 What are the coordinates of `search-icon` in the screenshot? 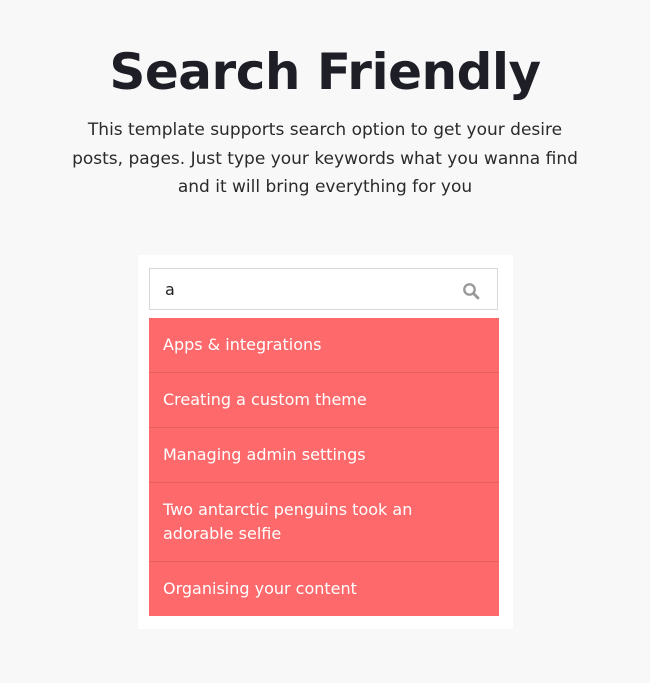 It's located at (471, 291).